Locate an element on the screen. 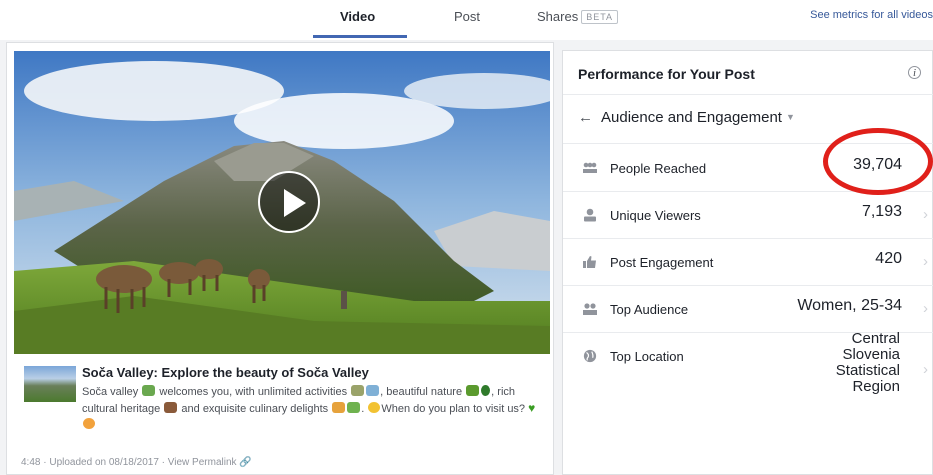  audience-engagement-dropdown: ← Audience and Engagement ▼ is located at coordinates (686, 117).